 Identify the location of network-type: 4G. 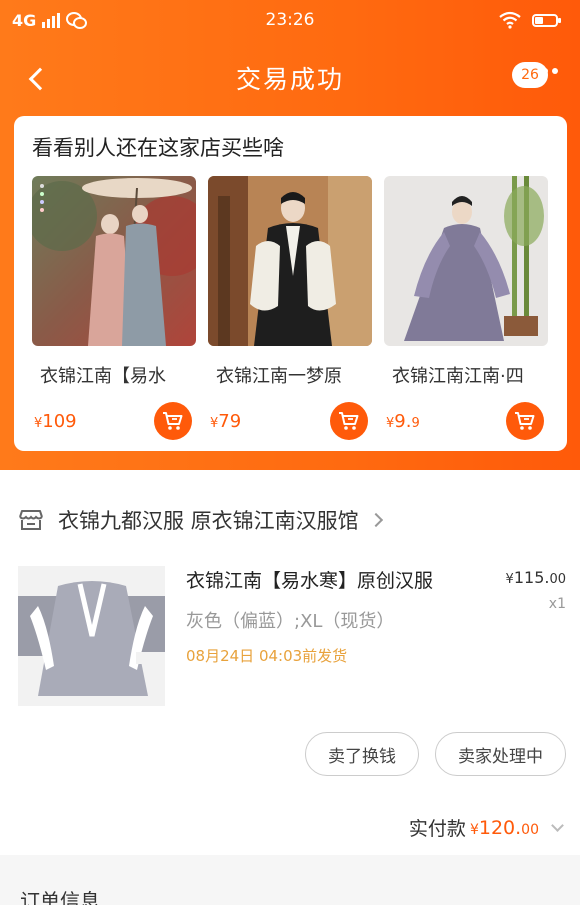
(24, 20).